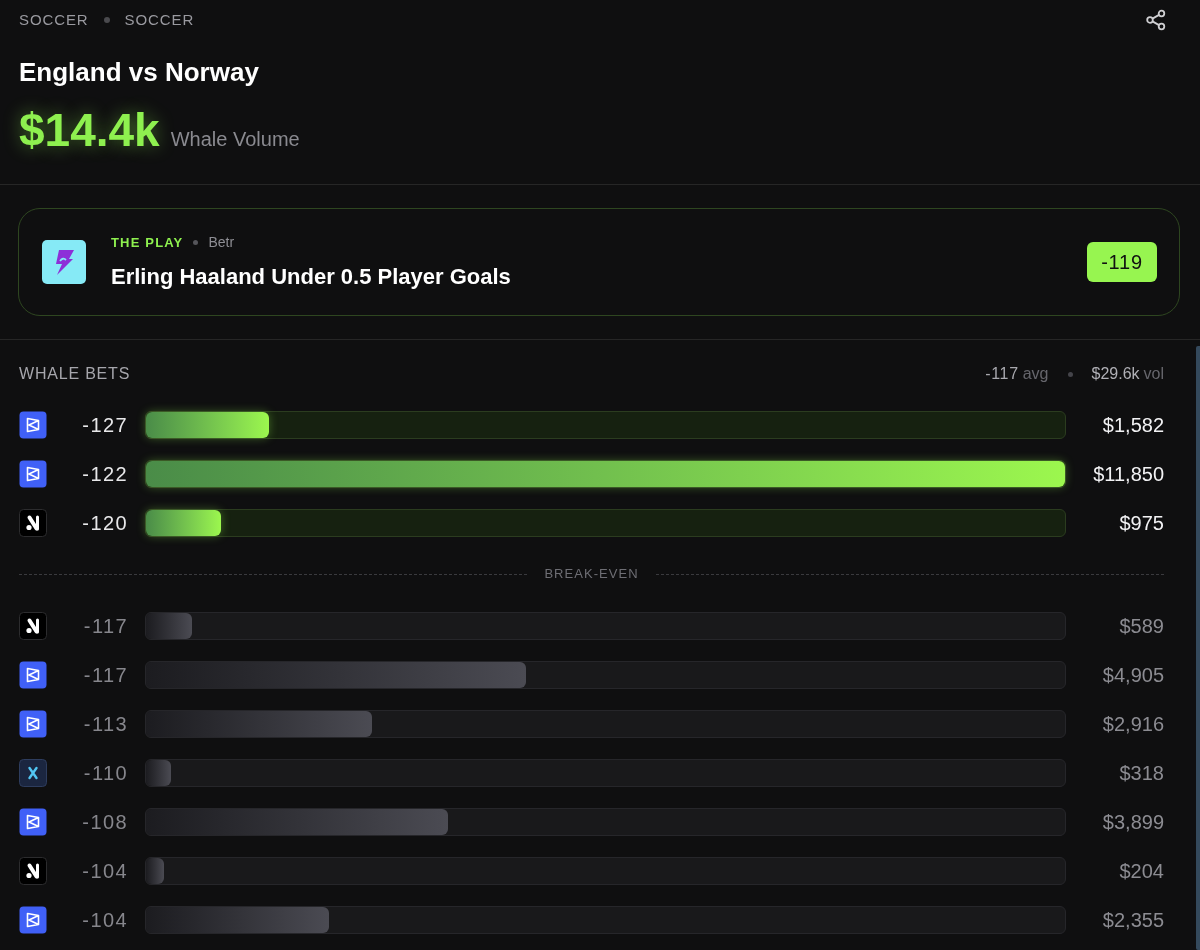  I want to click on sportsbook-name: Betr, so click(221, 242).